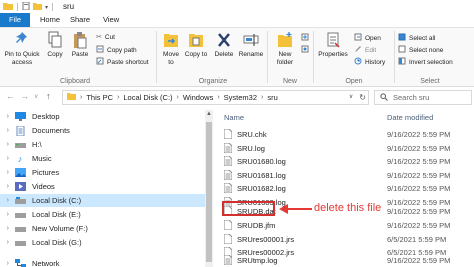 The height and width of the screenshot is (267, 474). Describe the element at coordinates (105, 37) in the screenshot. I see `cut-button: ✂ Cut` at that location.